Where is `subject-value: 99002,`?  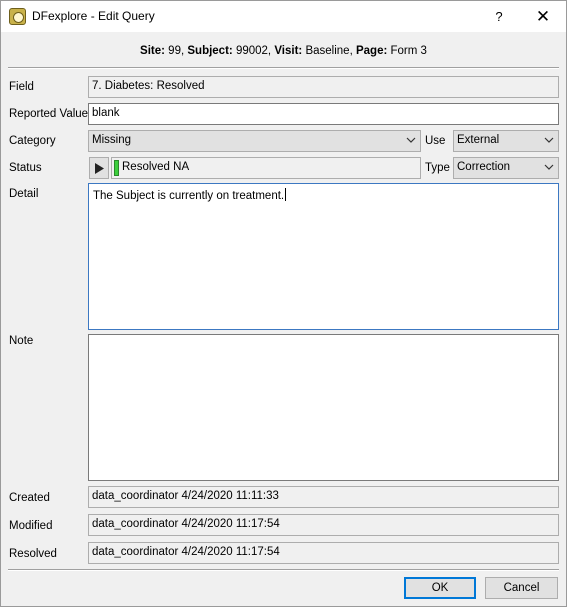
subject-value: 99002, is located at coordinates (253, 51).